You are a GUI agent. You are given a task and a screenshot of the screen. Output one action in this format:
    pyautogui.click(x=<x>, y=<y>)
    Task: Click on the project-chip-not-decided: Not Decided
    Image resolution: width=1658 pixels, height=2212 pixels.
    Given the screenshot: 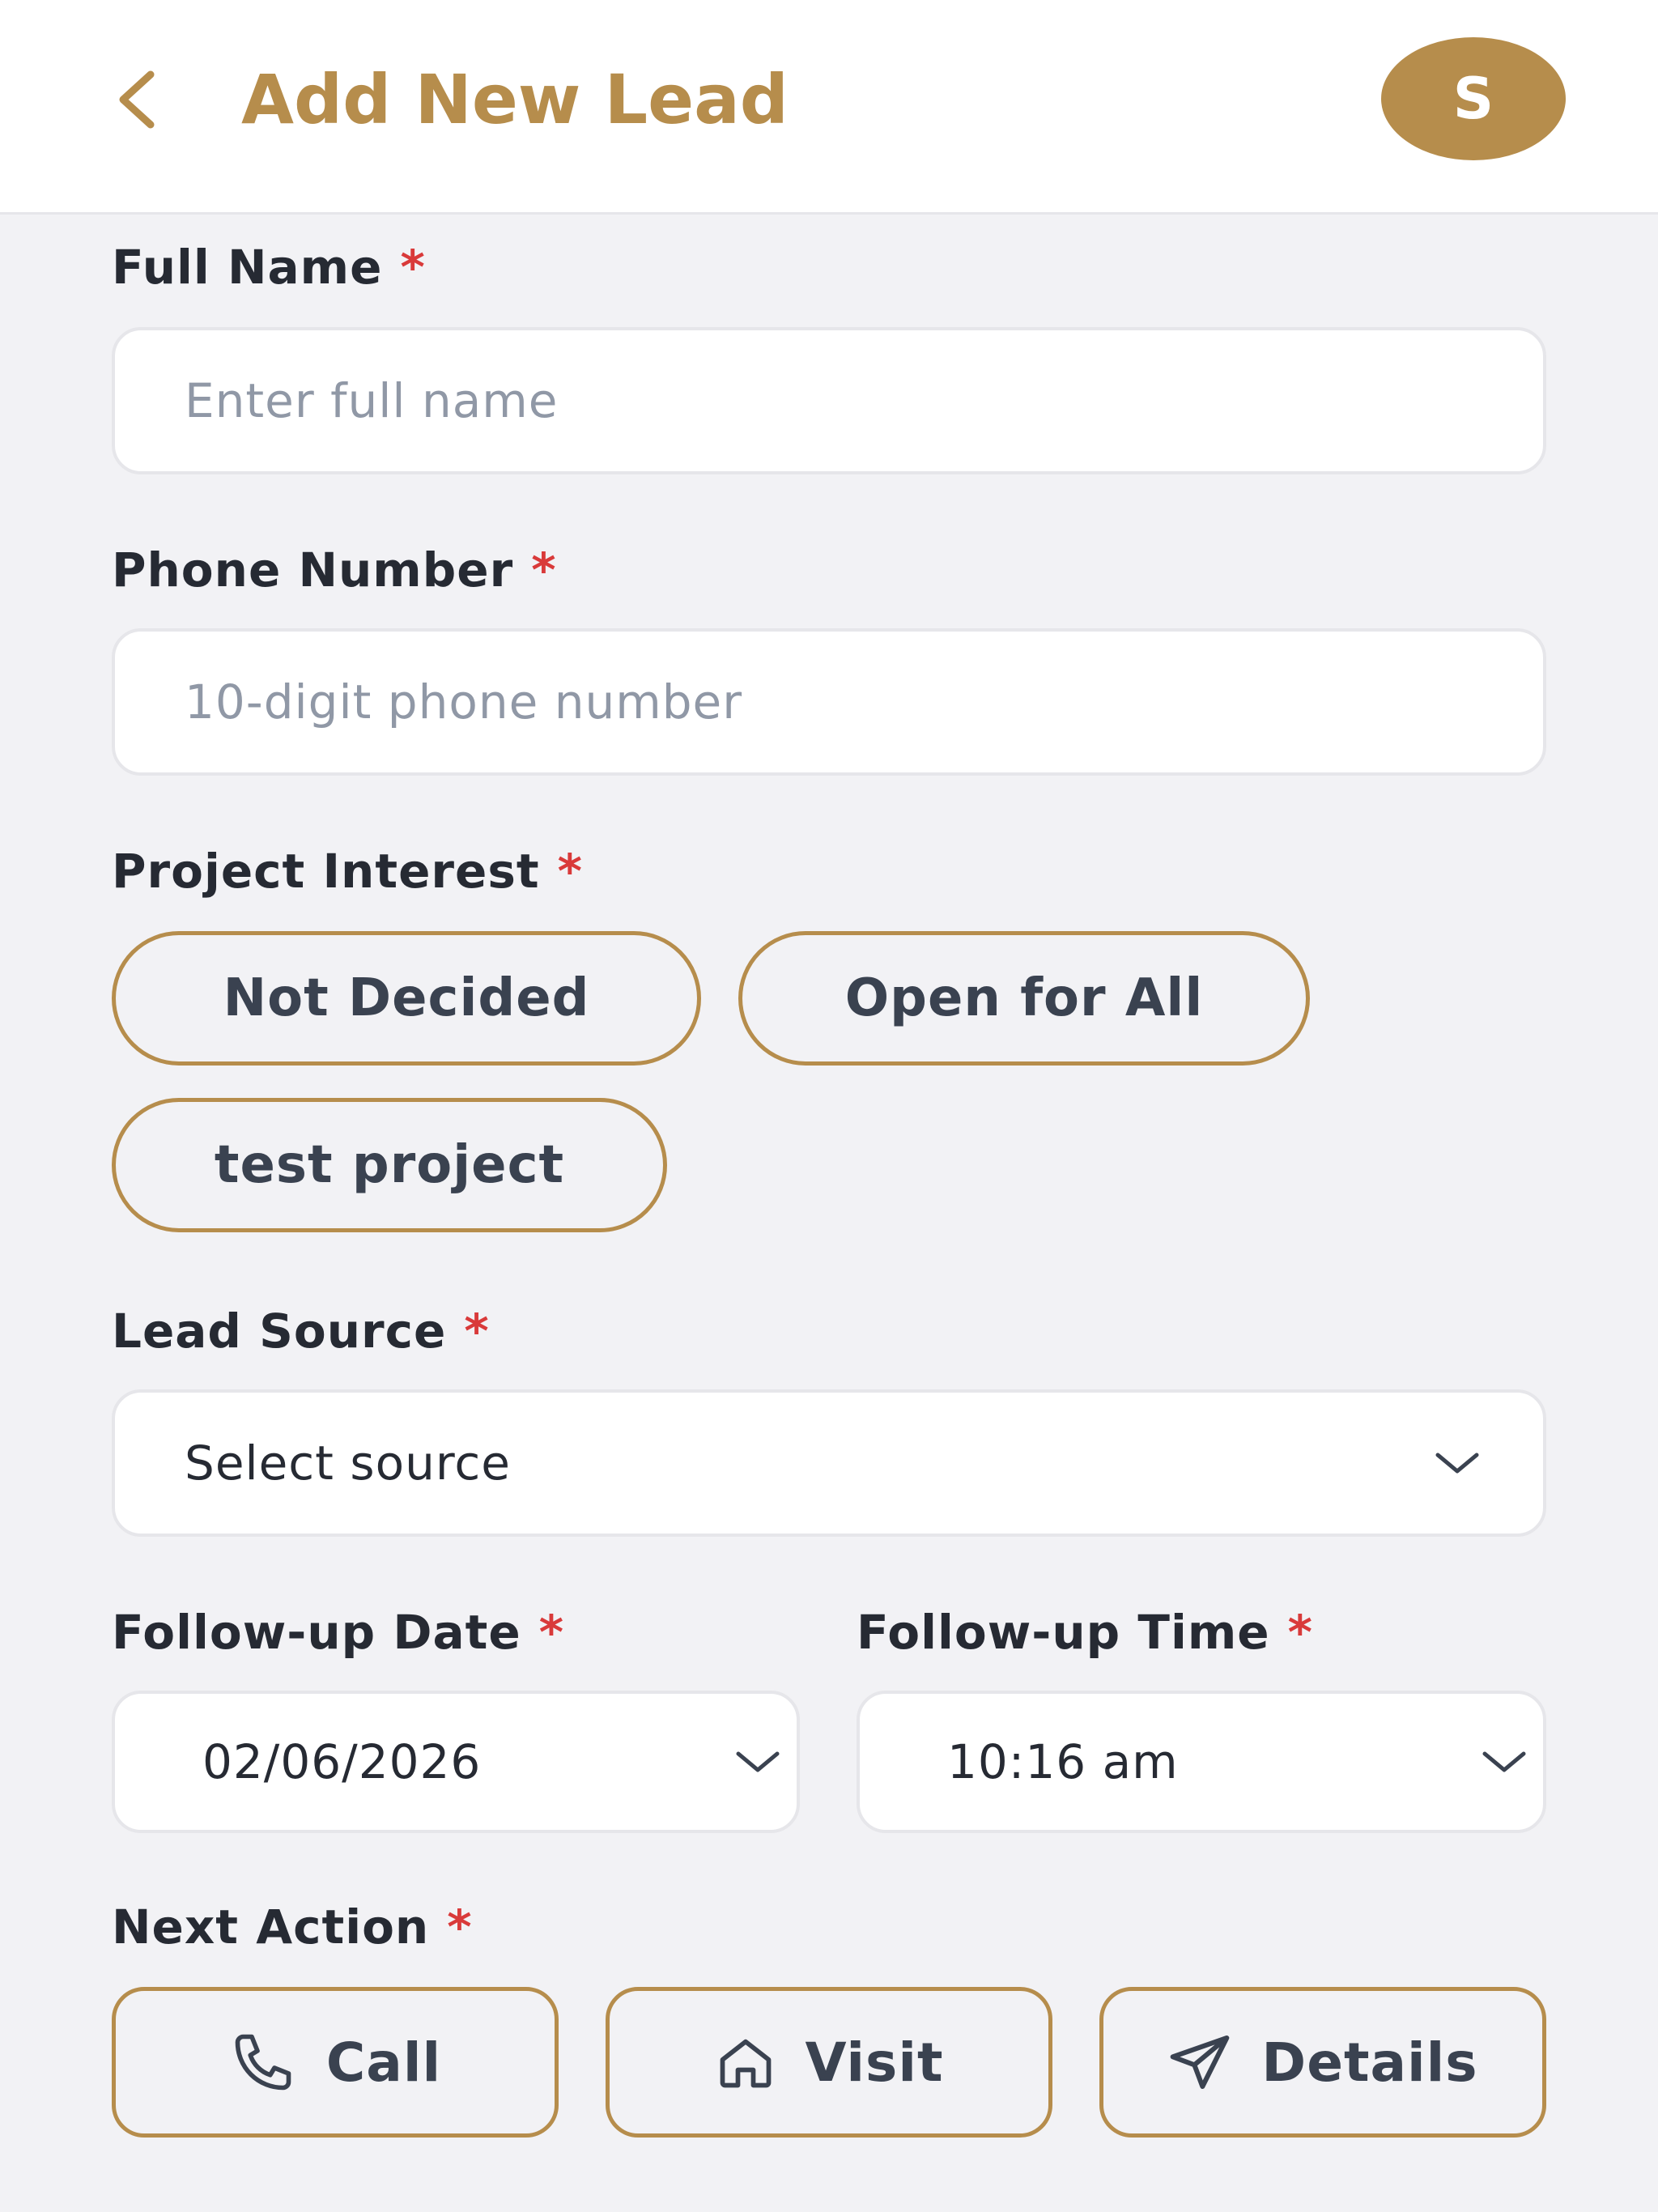 What is the action you would take?
    pyautogui.click(x=406, y=999)
    